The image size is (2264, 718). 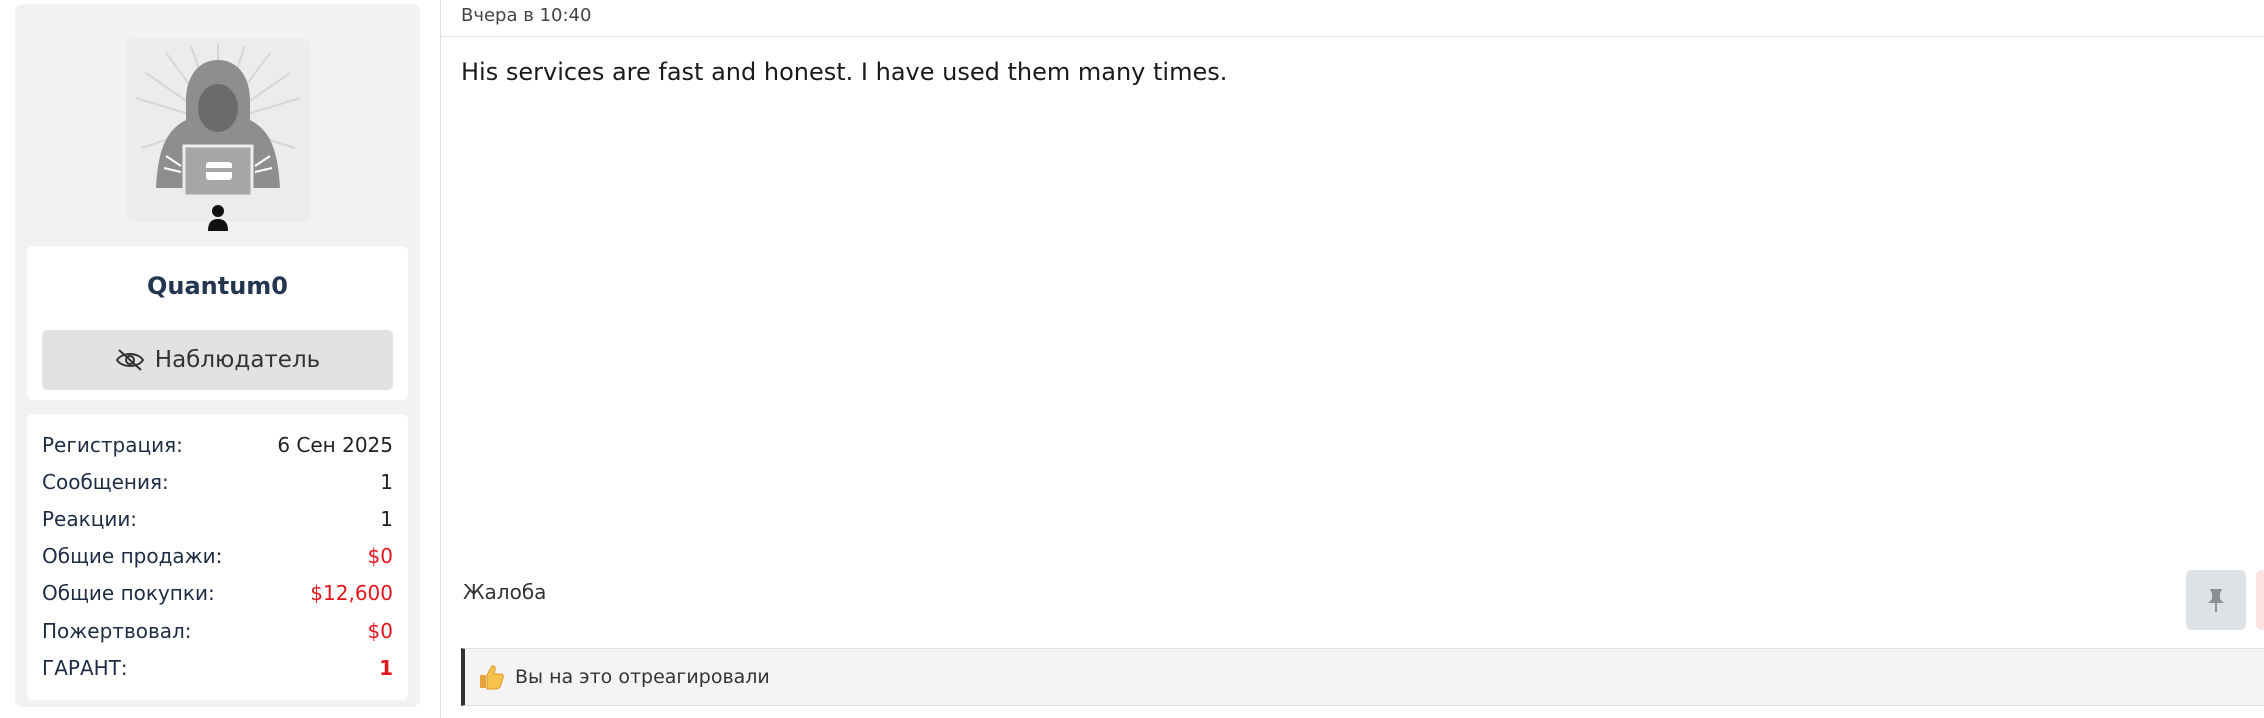 I want to click on post-date: Вчера в 10:40, so click(x=526, y=15).